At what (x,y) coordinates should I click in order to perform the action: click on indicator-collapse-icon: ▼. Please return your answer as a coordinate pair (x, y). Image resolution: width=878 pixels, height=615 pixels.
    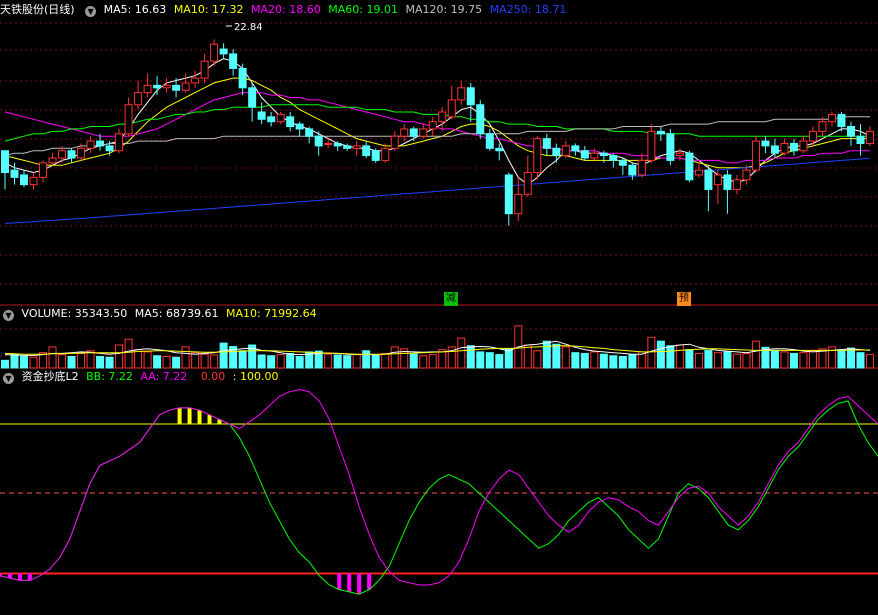
    Looking at the image, I should click on (8, 378).